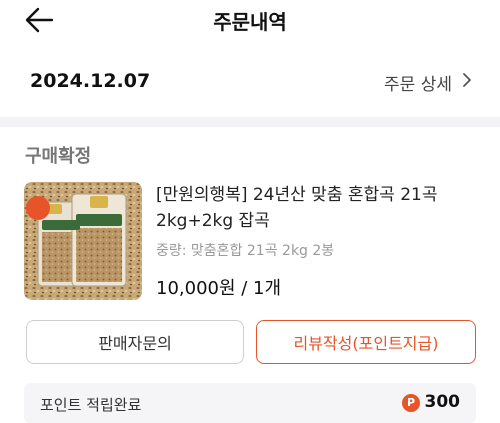  I want to click on product-name-line1: [만원의행복] 24년산 맞춤 혼합곡 21곡, so click(297, 195).